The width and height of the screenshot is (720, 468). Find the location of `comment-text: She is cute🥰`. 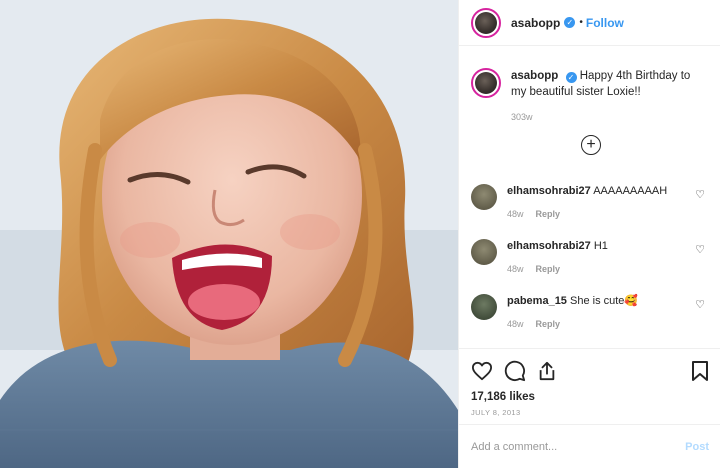

comment-text: She is cute🥰 is located at coordinates (604, 301).